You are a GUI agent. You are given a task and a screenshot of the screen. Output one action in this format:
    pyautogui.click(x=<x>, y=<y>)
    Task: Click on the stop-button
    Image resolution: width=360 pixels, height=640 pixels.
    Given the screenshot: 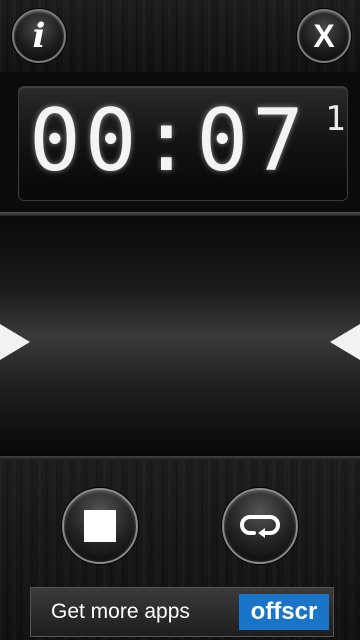 What is the action you would take?
    pyautogui.click(x=100, y=526)
    